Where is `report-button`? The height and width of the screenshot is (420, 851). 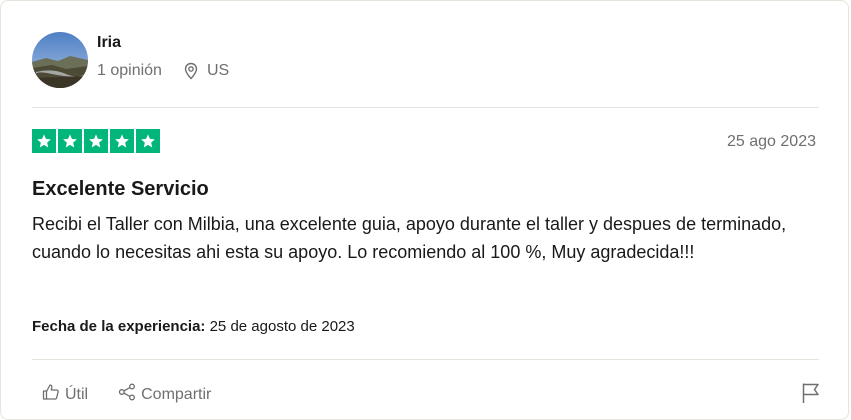 report-button is located at coordinates (811, 393).